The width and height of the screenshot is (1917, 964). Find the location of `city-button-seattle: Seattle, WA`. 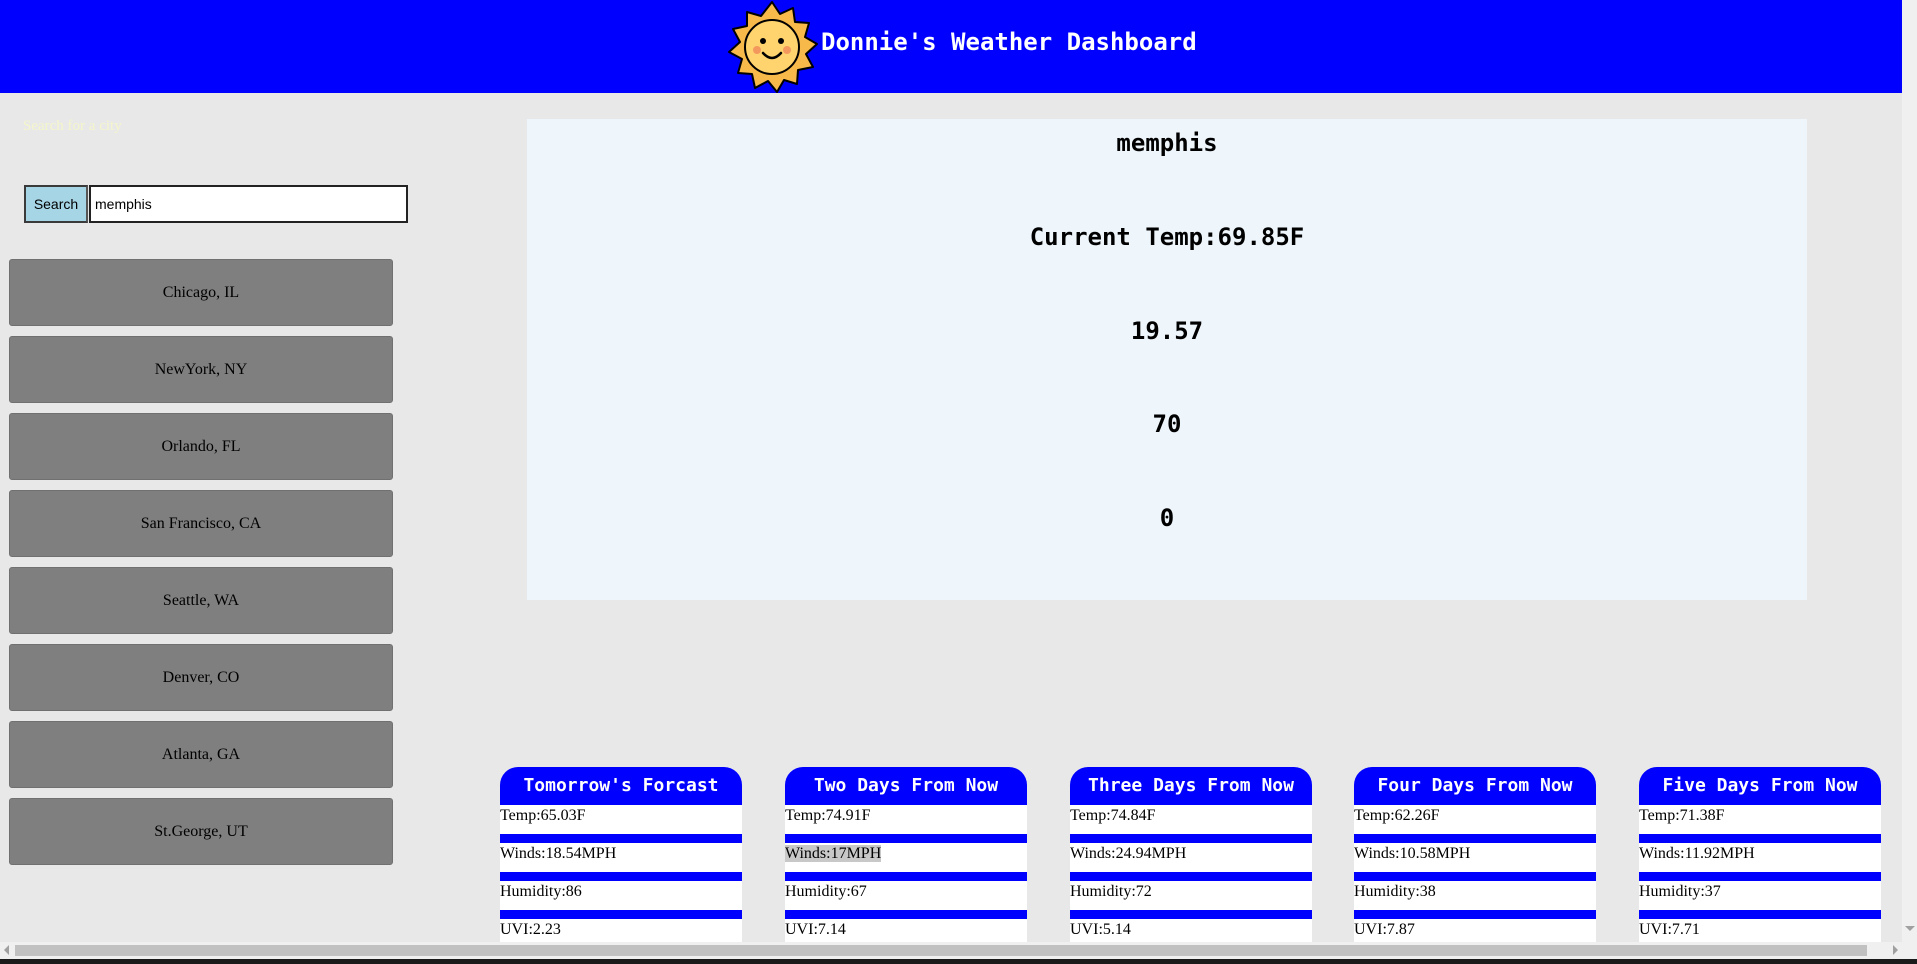

city-button-seattle: Seattle, WA is located at coordinates (201, 600).